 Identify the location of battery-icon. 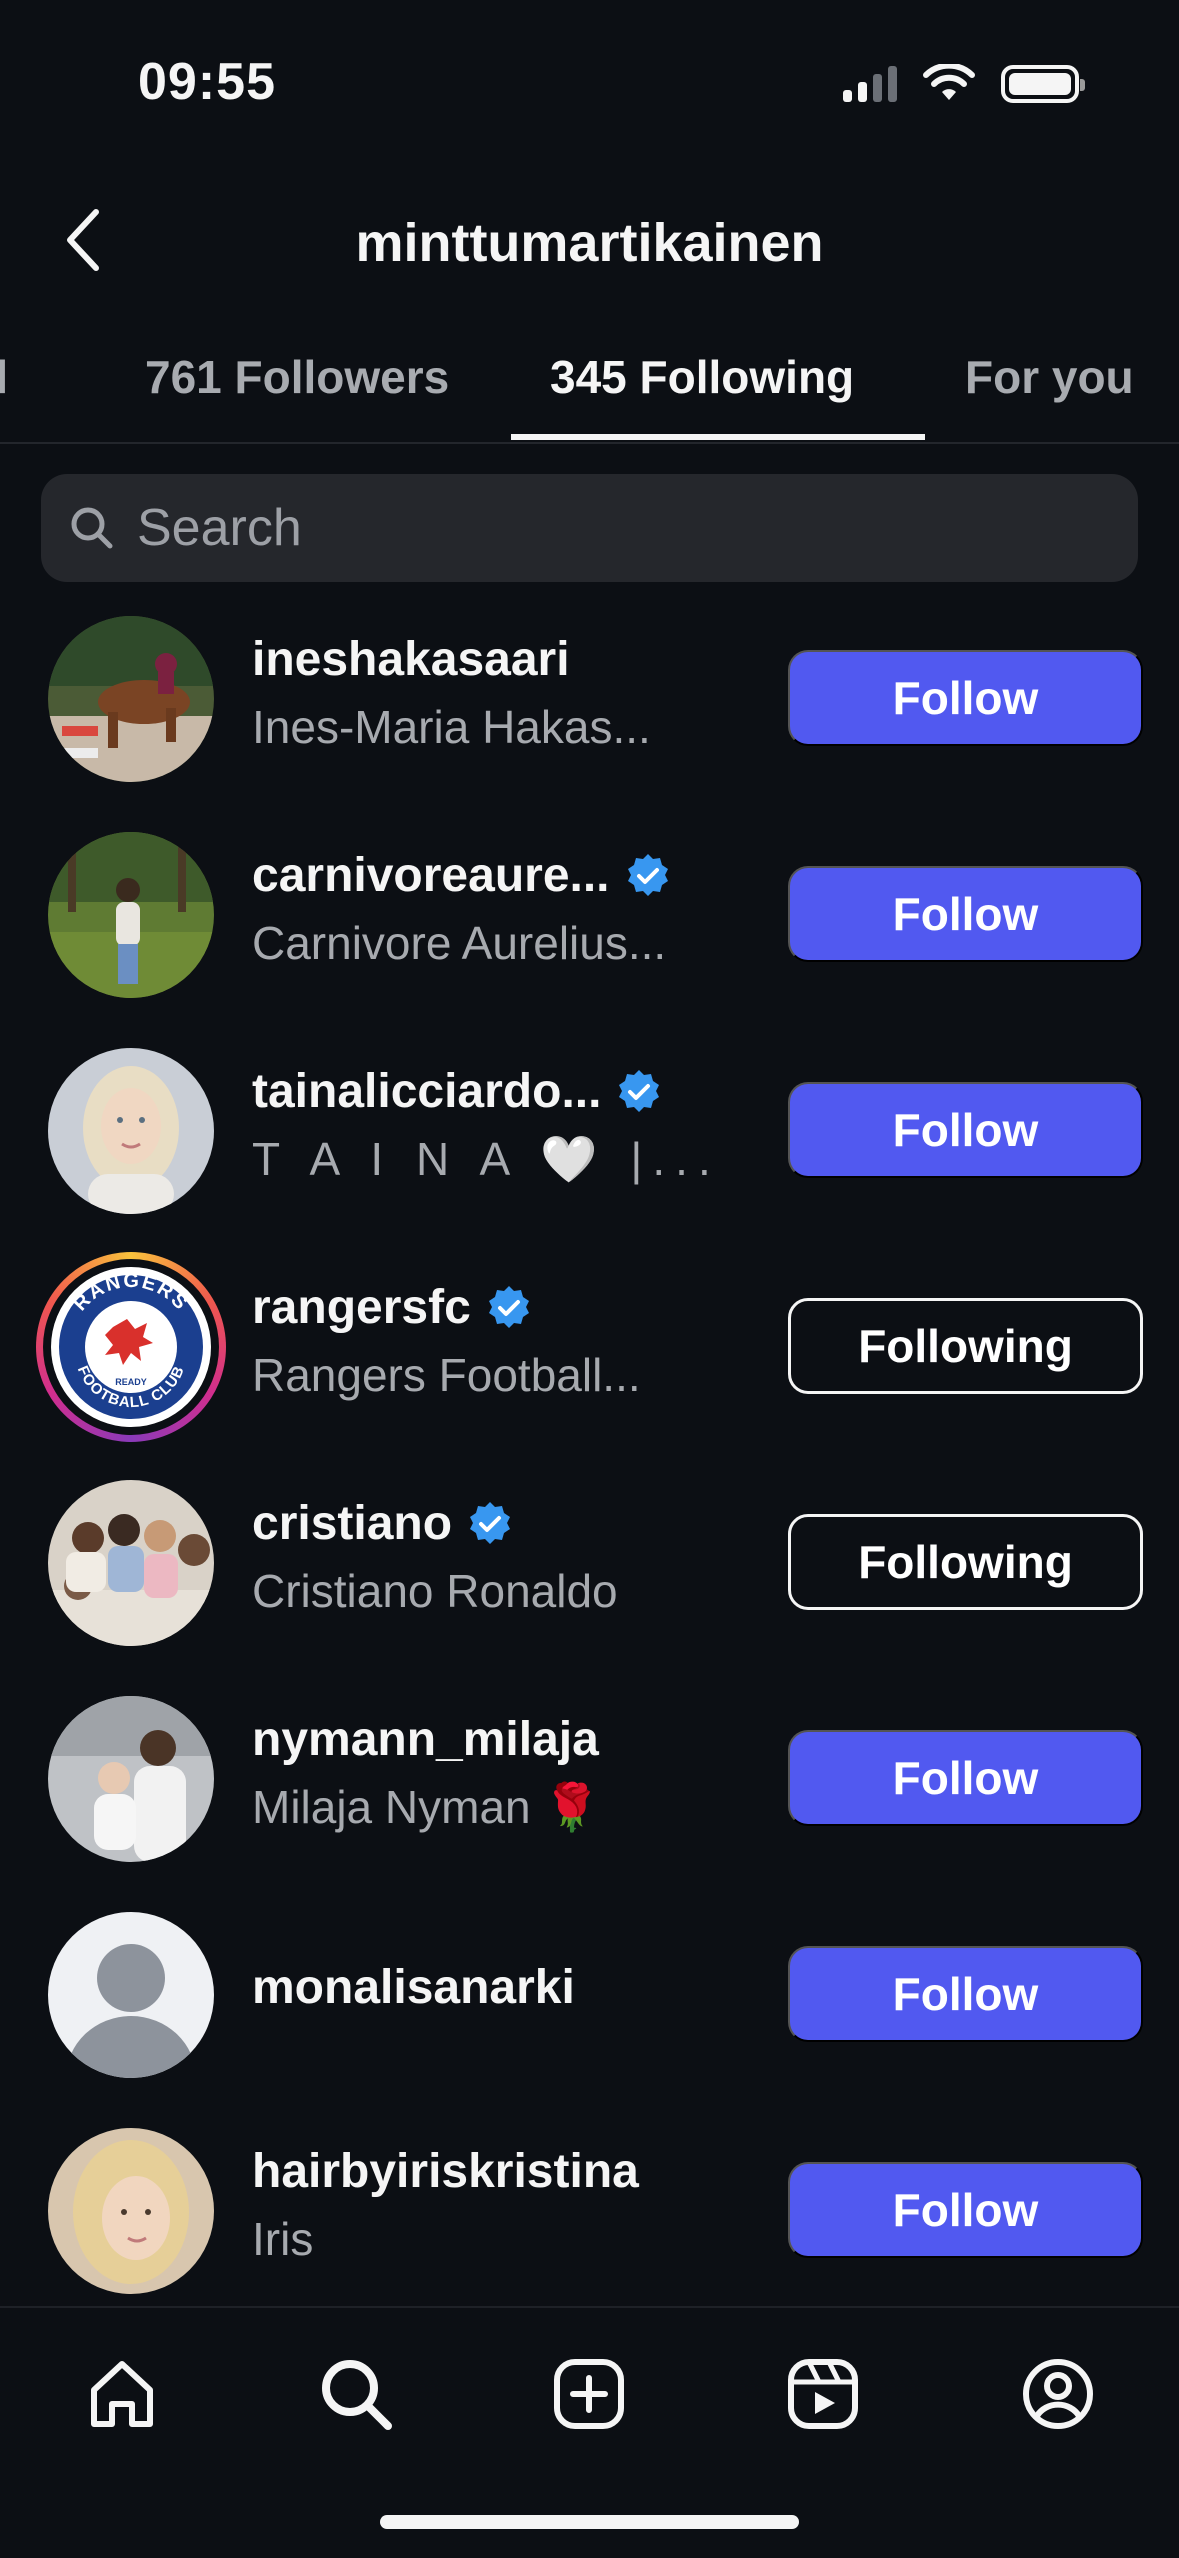
(1043, 84).